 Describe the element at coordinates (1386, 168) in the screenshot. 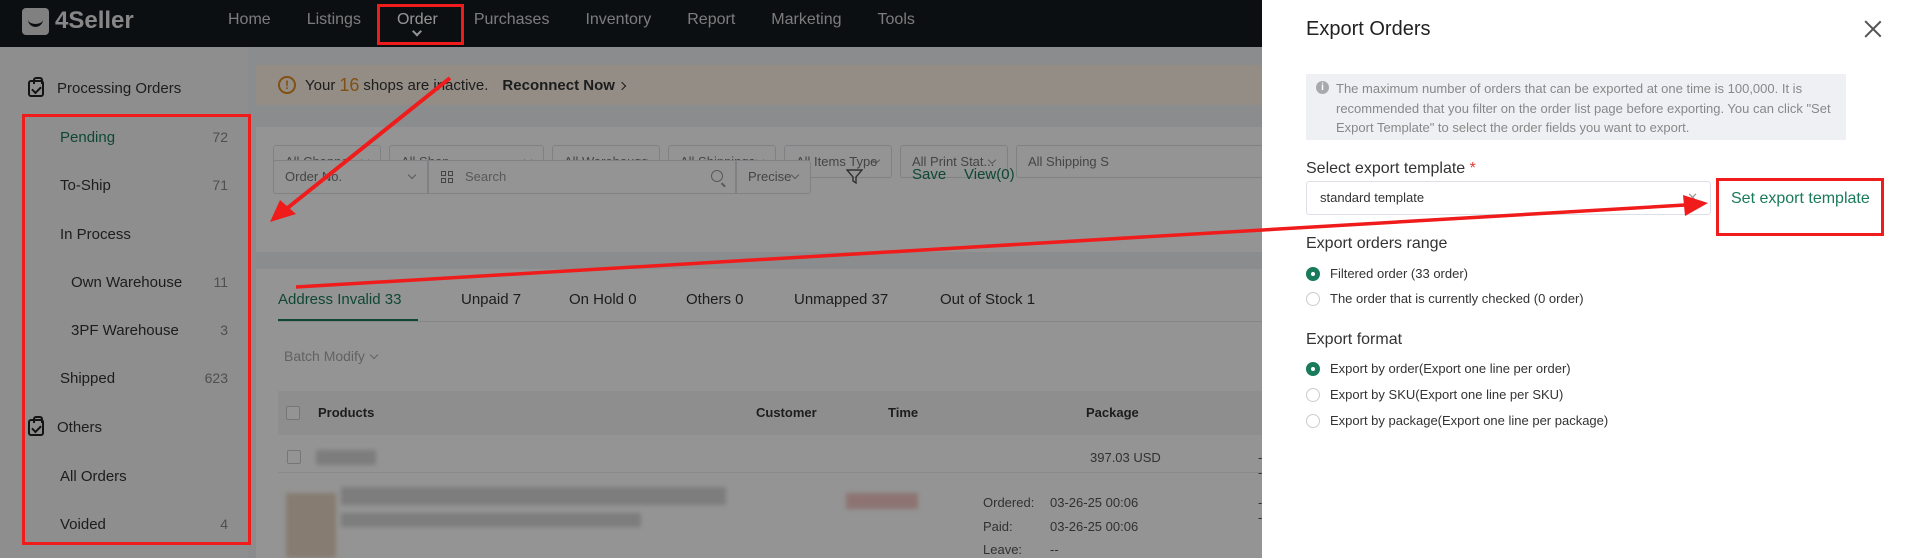

I see `template-label-text: Select export template` at that location.